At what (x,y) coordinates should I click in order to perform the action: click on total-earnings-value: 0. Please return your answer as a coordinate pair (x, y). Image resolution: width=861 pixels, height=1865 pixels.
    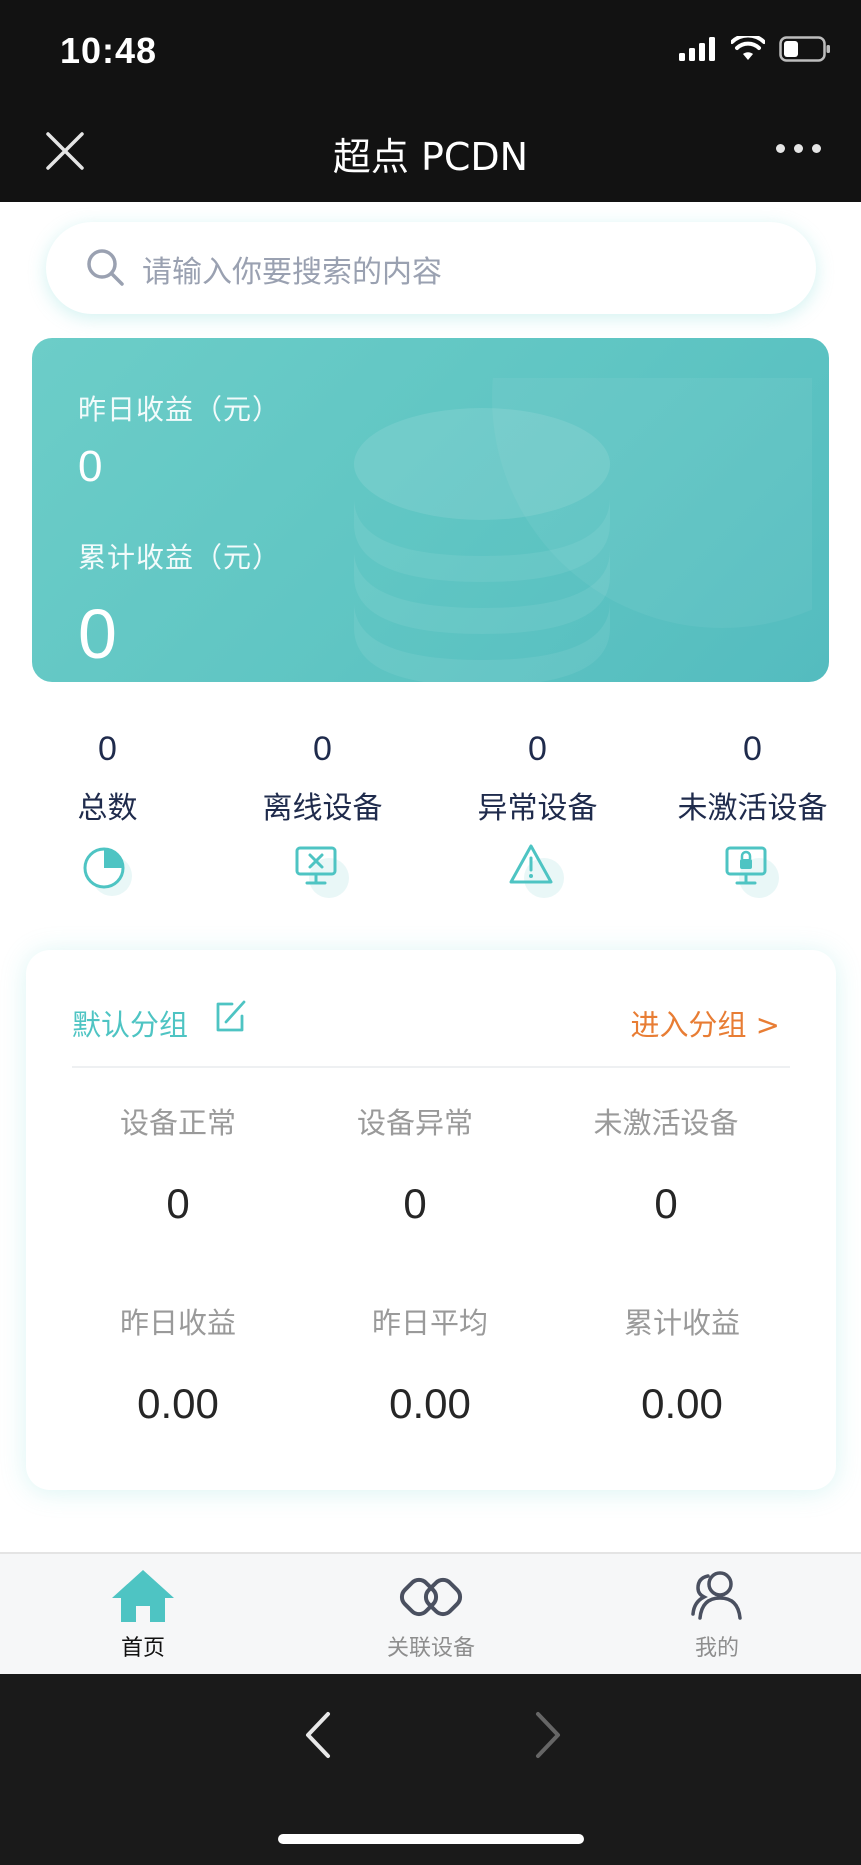
    Looking at the image, I should click on (97, 634).